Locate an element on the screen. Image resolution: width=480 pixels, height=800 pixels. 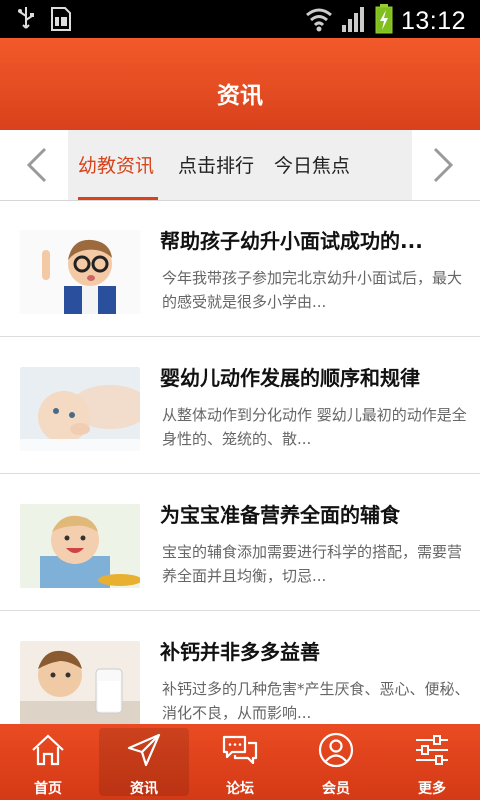
nav-label: 会员 is located at coordinates (336, 789).